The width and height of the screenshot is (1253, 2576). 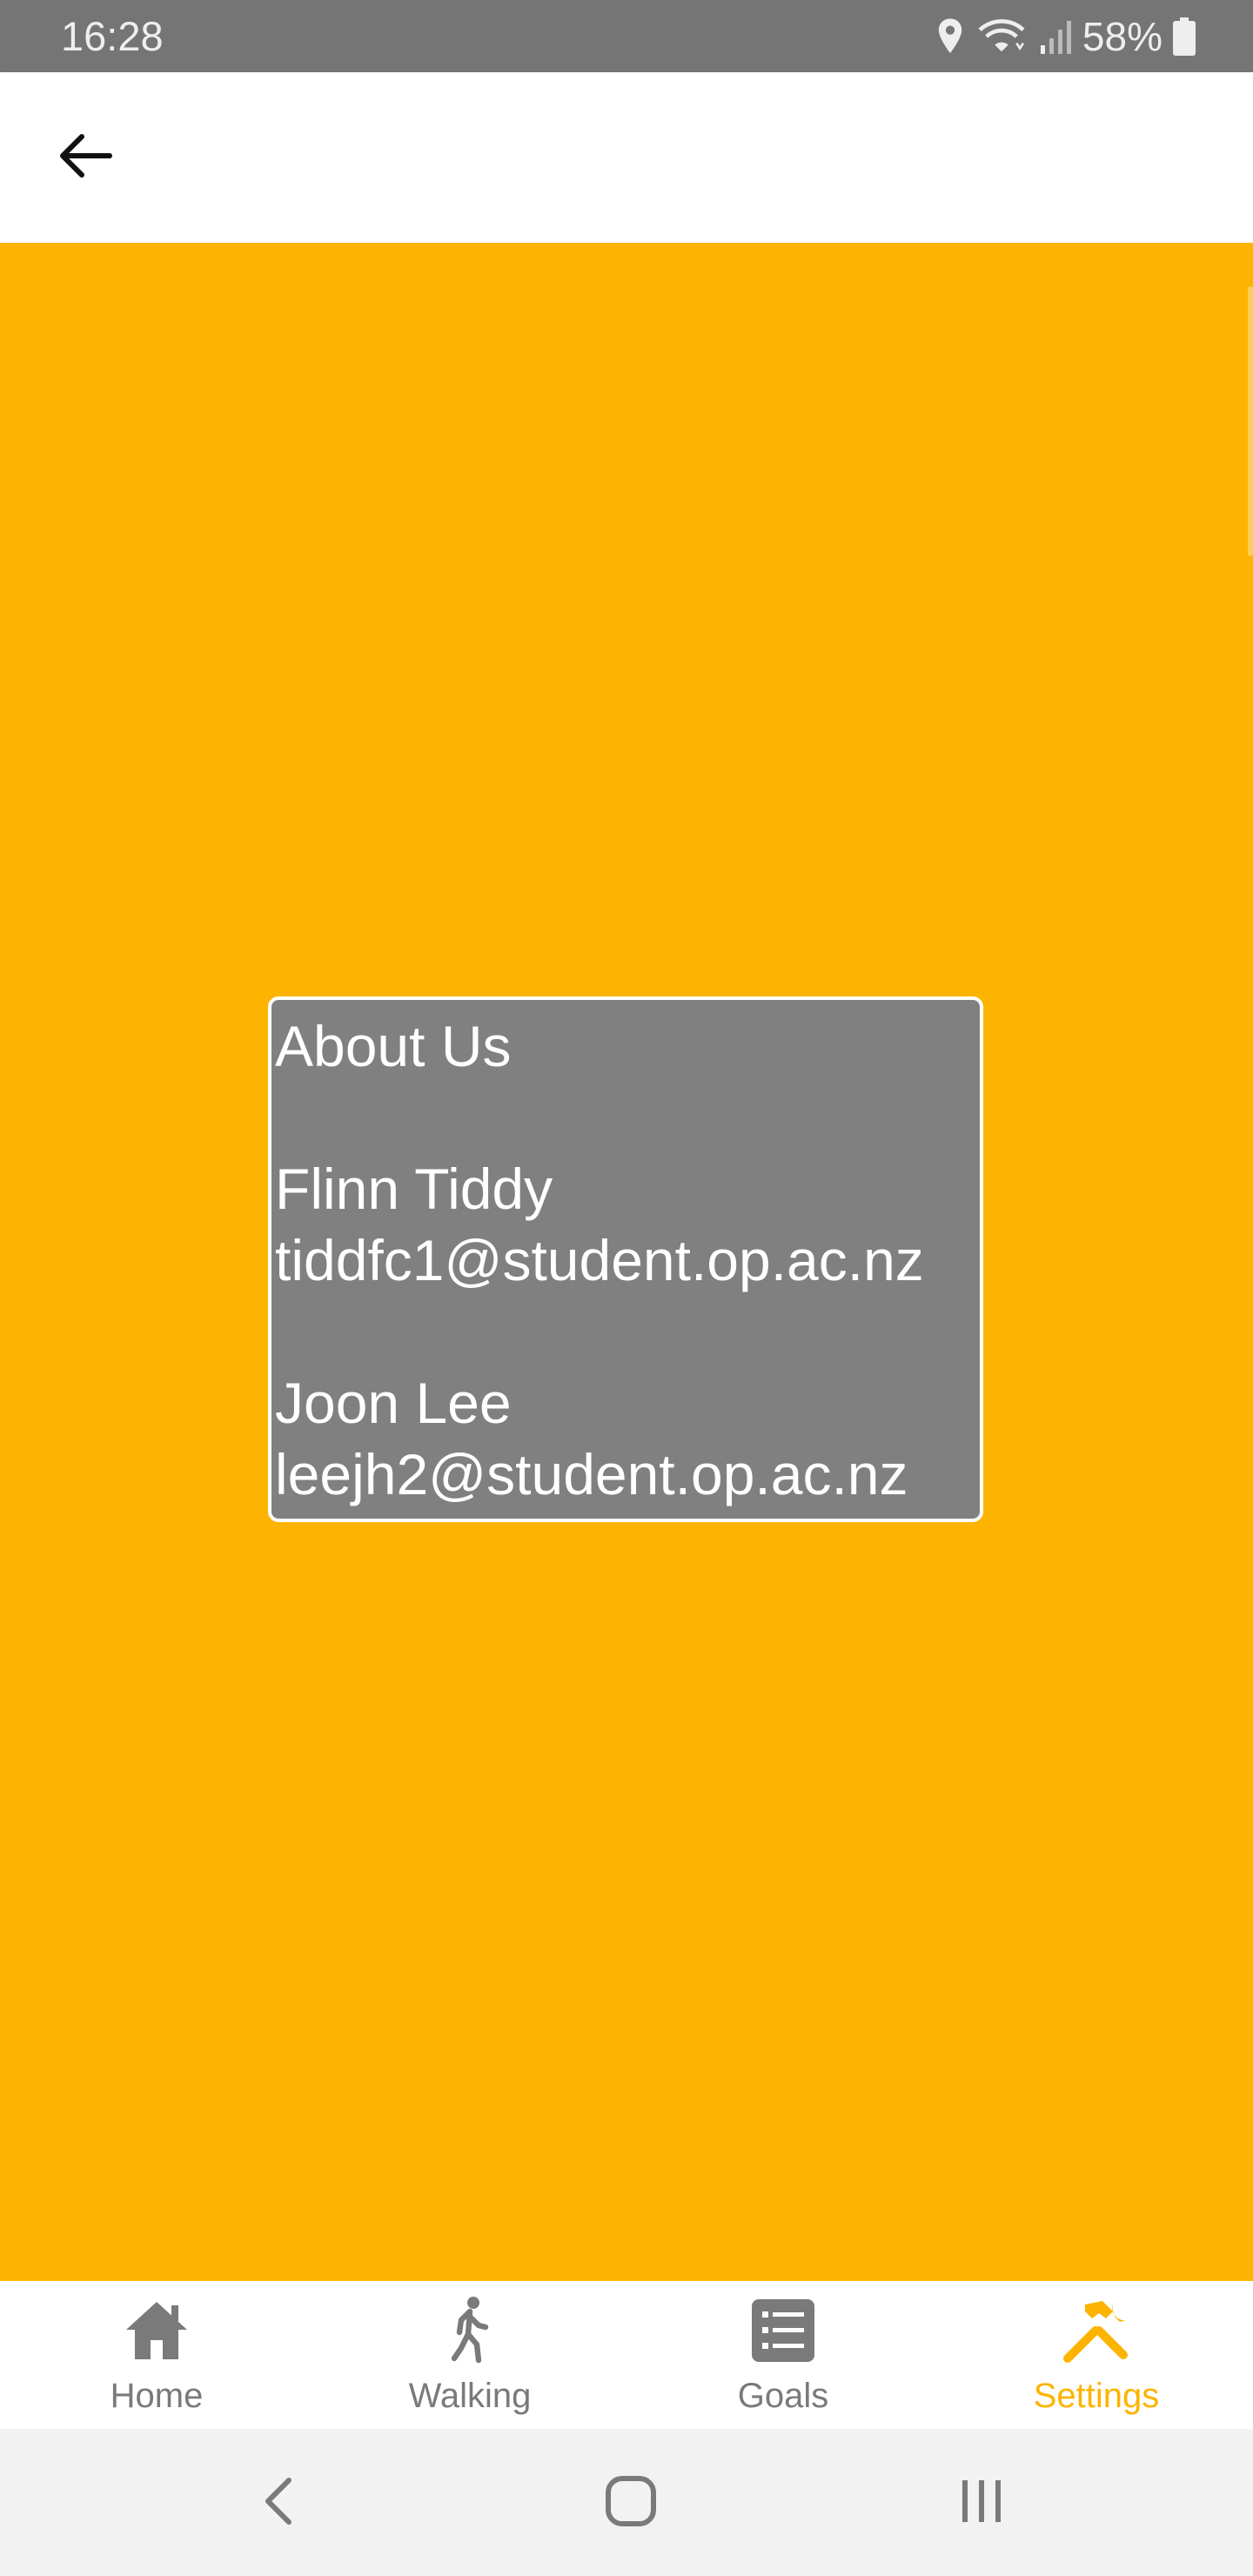 I want to click on battery-icon, so click(x=1184, y=37).